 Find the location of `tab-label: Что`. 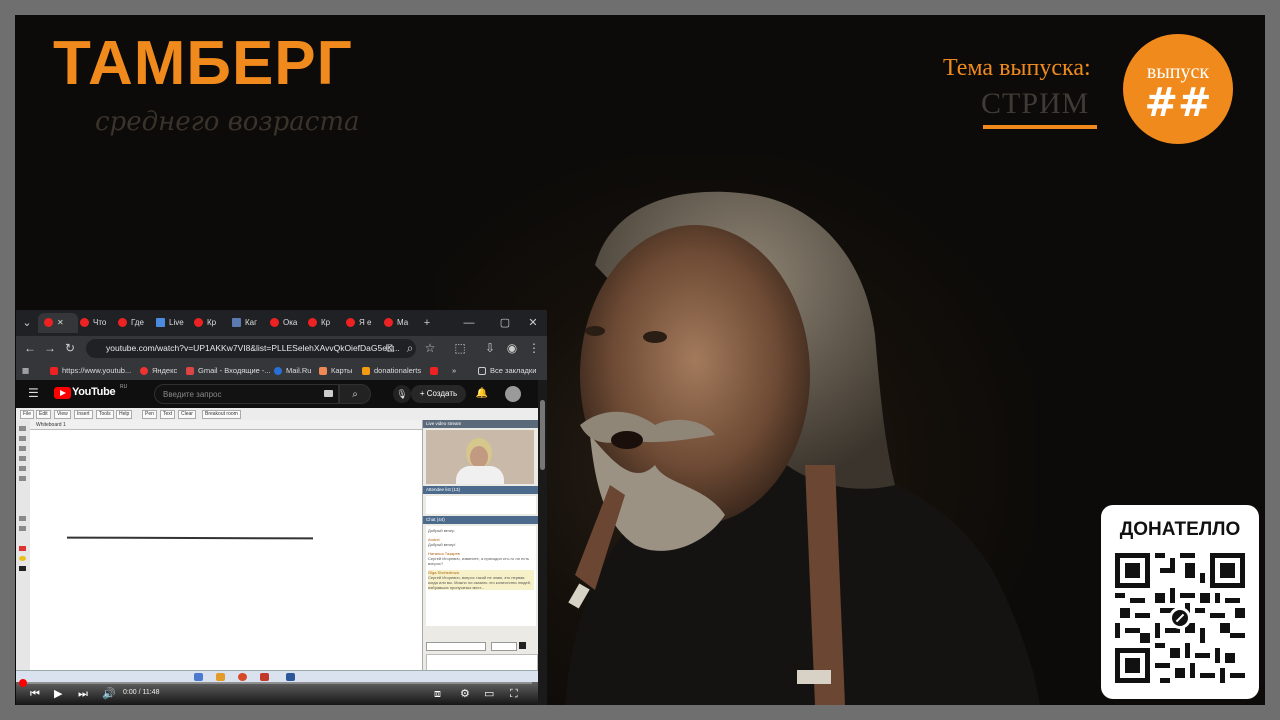

tab-label: Что is located at coordinates (100, 322).